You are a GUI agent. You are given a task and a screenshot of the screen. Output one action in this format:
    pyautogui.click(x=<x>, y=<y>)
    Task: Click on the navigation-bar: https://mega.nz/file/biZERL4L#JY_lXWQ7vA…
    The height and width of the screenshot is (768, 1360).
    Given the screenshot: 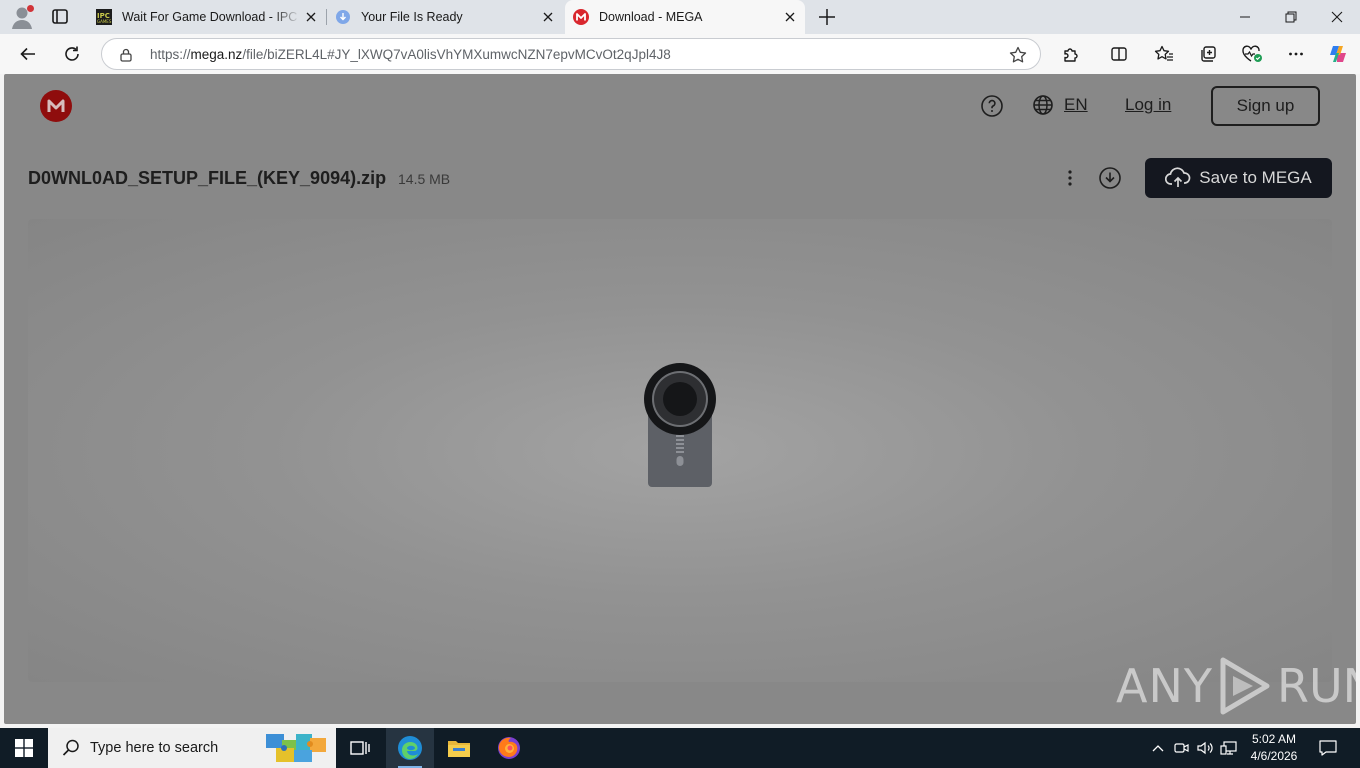 What is the action you would take?
    pyautogui.click(x=680, y=54)
    